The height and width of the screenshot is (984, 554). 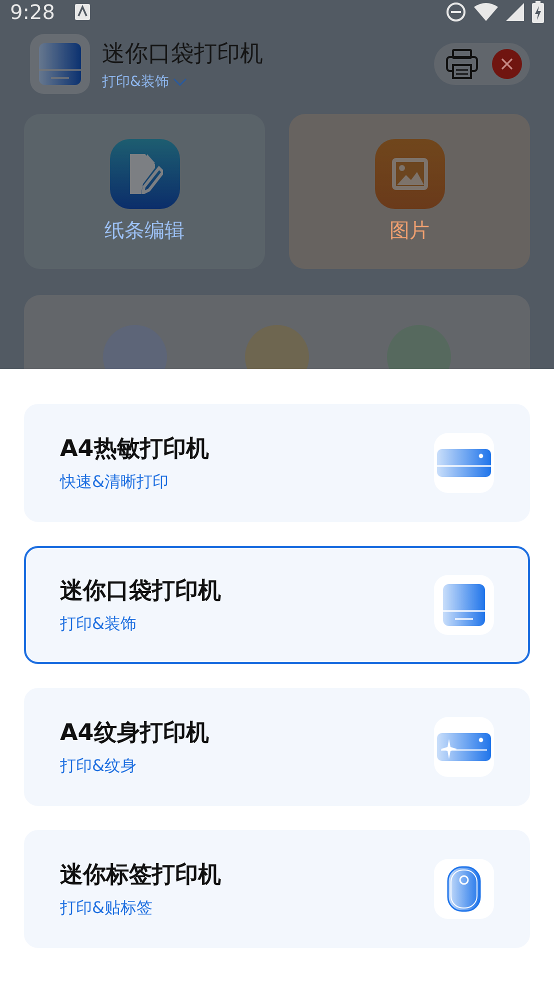 I want to click on printer-title: 迷你口袋打印机, so click(x=183, y=54).